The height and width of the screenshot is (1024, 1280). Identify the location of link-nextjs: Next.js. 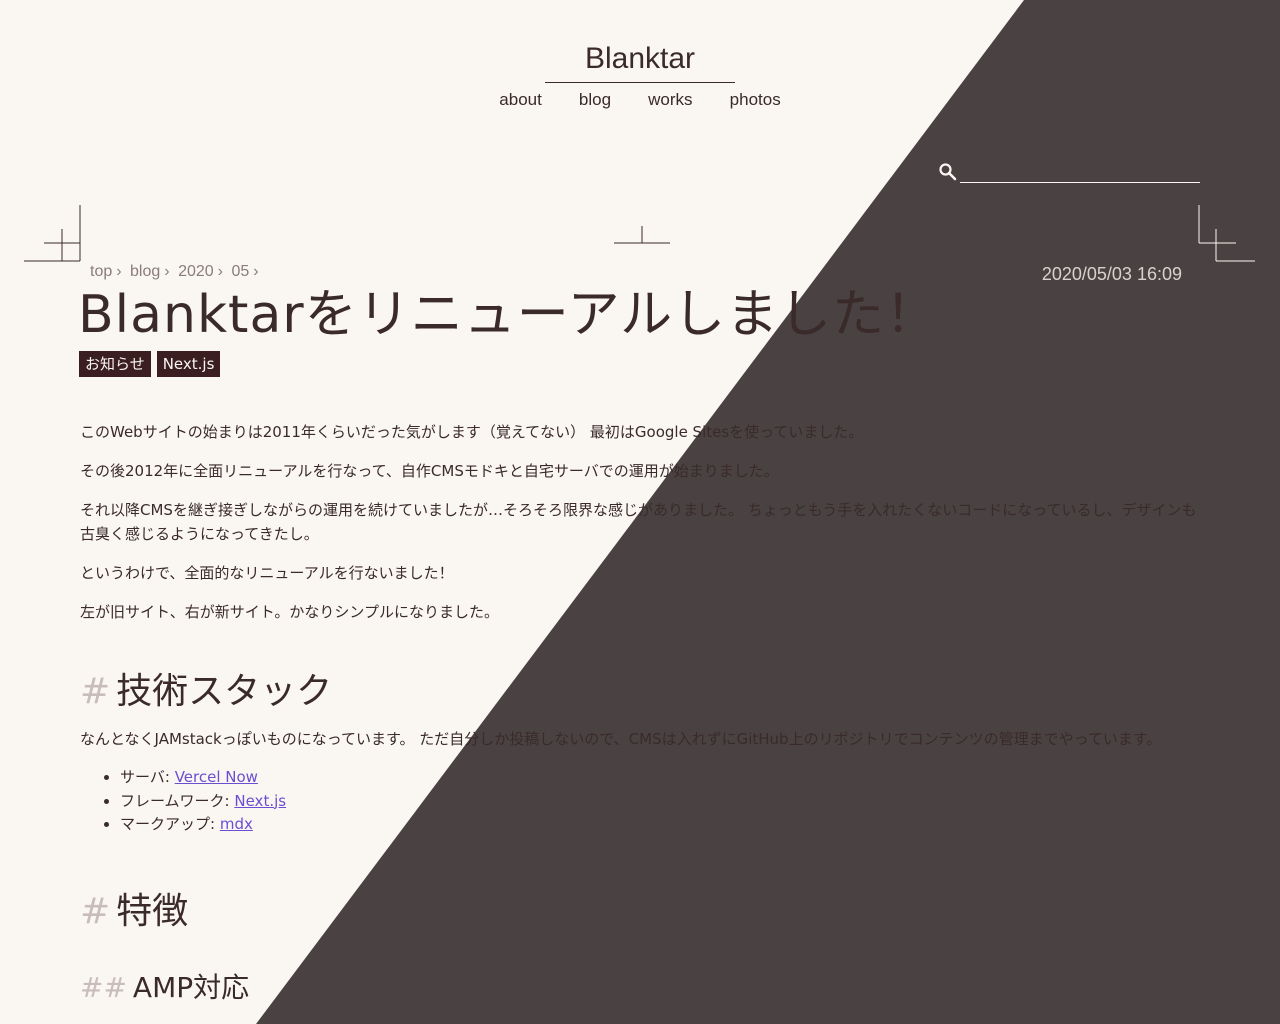
(260, 801).